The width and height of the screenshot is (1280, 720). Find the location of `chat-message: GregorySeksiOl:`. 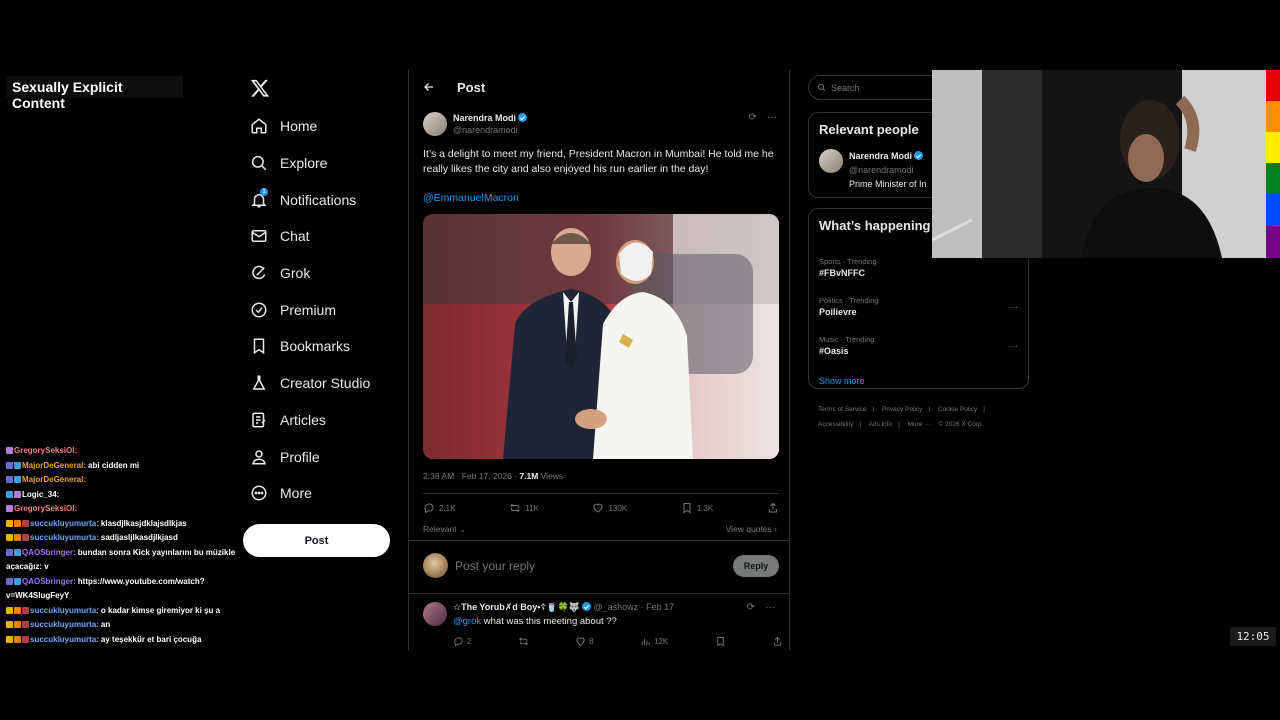

chat-message: GregorySeksiOl: is located at coordinates (124, 509).